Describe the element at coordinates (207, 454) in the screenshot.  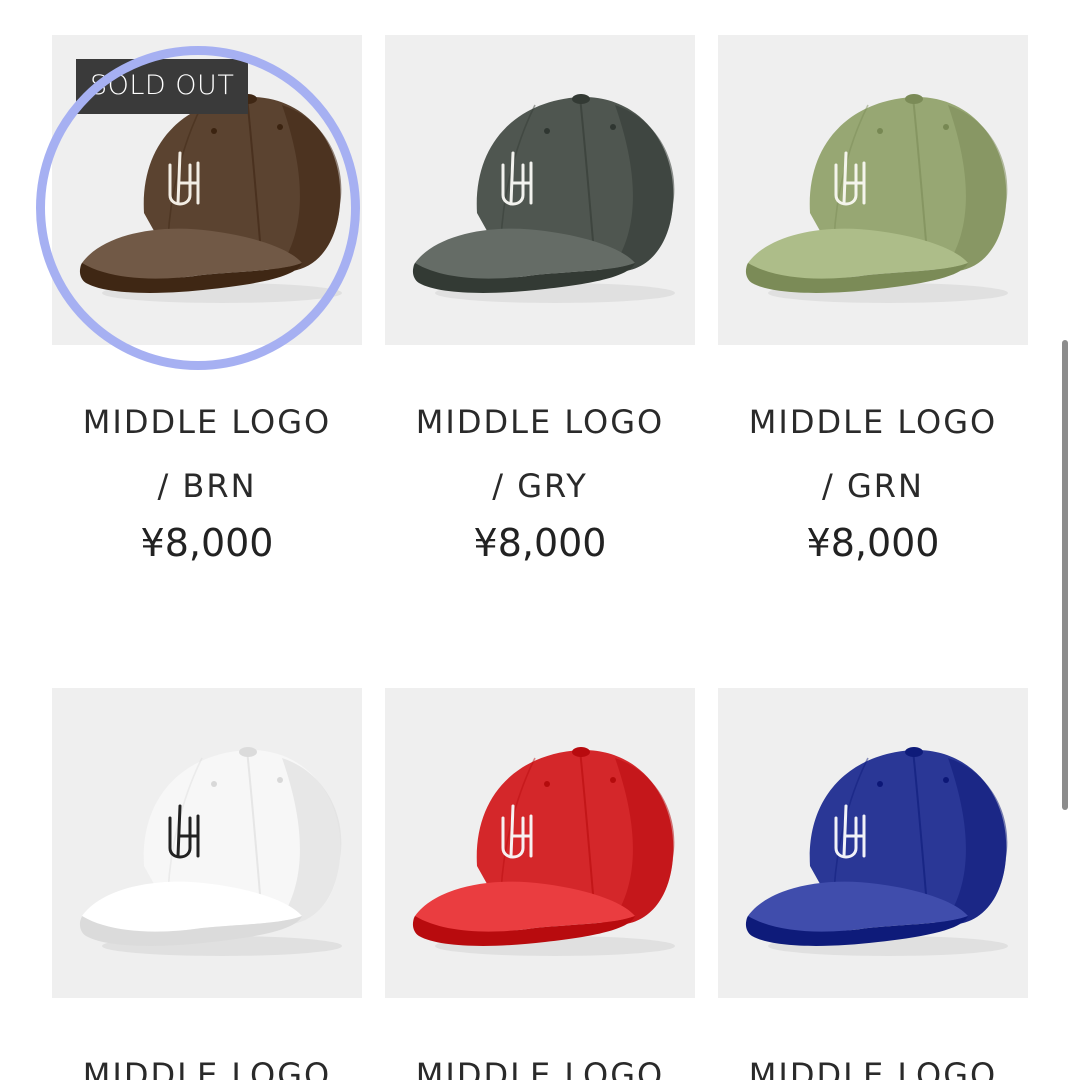
I see `product-name: MIDDLE LOGO / BRN` at that location.